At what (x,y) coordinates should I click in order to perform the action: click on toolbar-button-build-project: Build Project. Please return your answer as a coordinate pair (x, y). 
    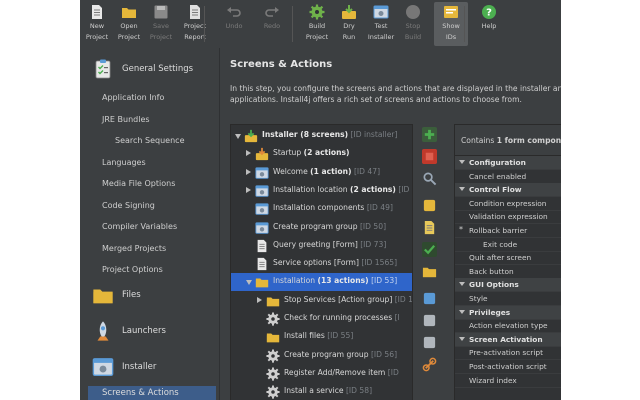
    Looking at the image, I should click on (317, 24).